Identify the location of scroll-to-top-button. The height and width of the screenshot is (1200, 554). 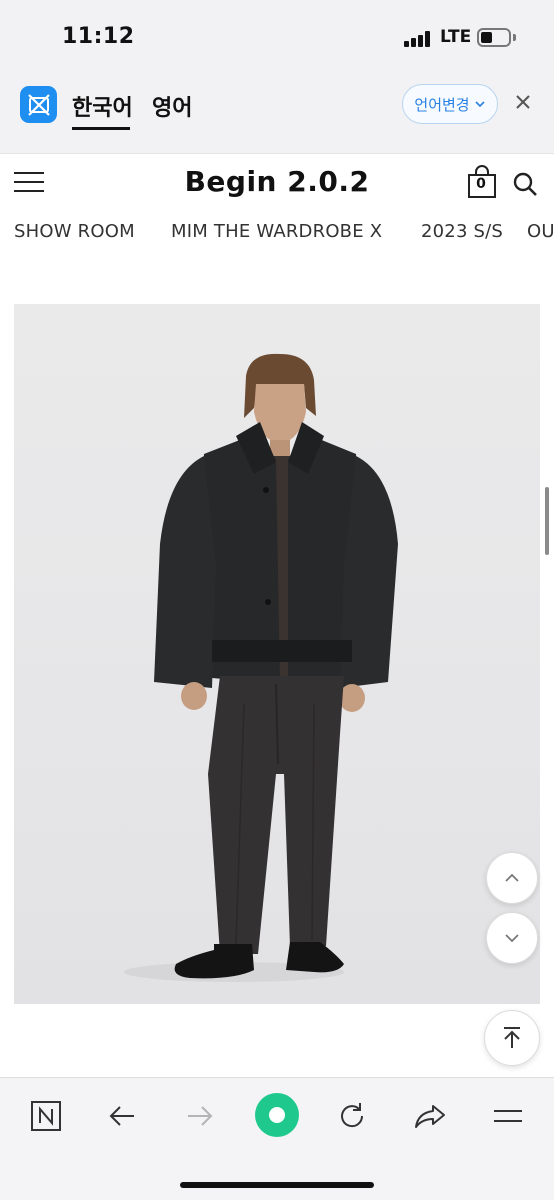
(512, 1038).